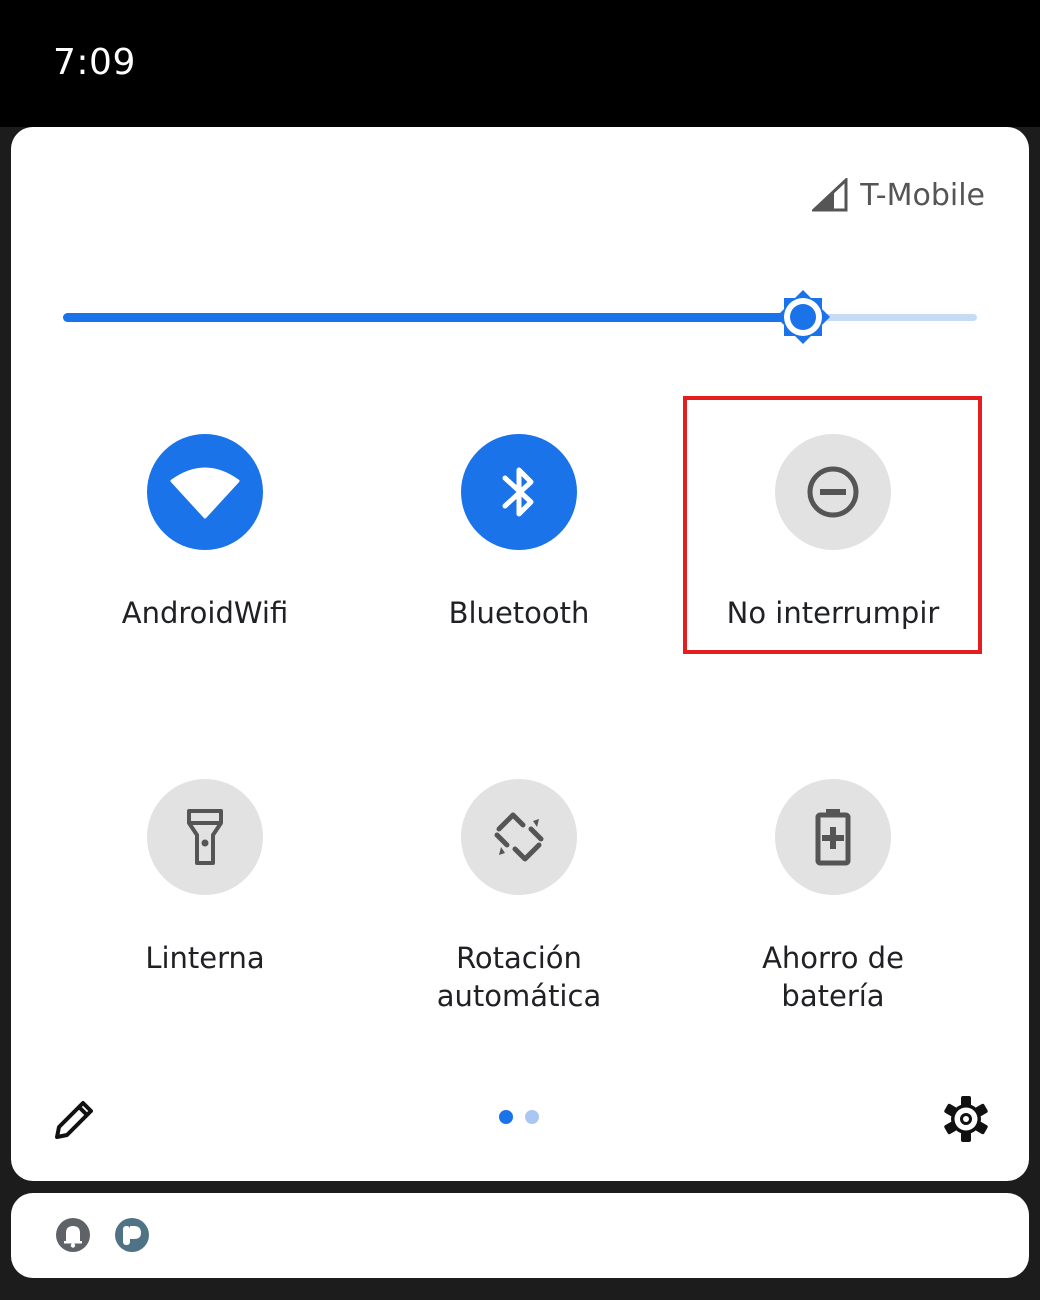 This screenshot has width=1040, height=1300. Describe the element at coordinates (966, 1119) in the screenshot. I see `gear-icon` at that location.